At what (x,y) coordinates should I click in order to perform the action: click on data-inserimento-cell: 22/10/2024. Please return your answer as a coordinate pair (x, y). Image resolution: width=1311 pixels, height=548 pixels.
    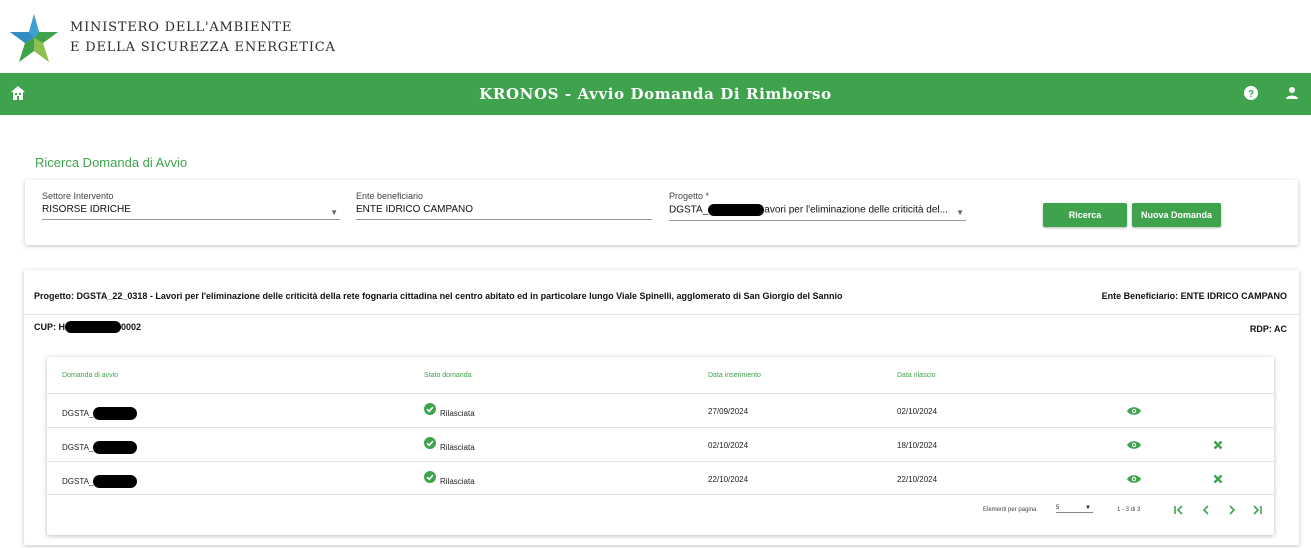
    Looking at the image, I should click on (728, 479).